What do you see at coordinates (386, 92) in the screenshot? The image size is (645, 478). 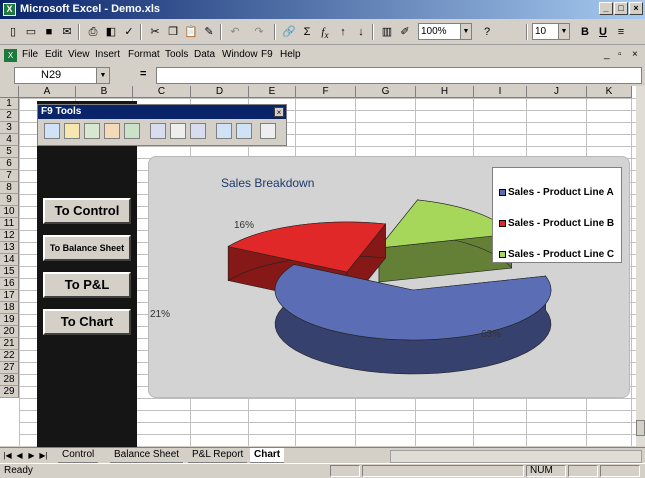 I see `column-header-g: G` at bounding box center [386, 92].